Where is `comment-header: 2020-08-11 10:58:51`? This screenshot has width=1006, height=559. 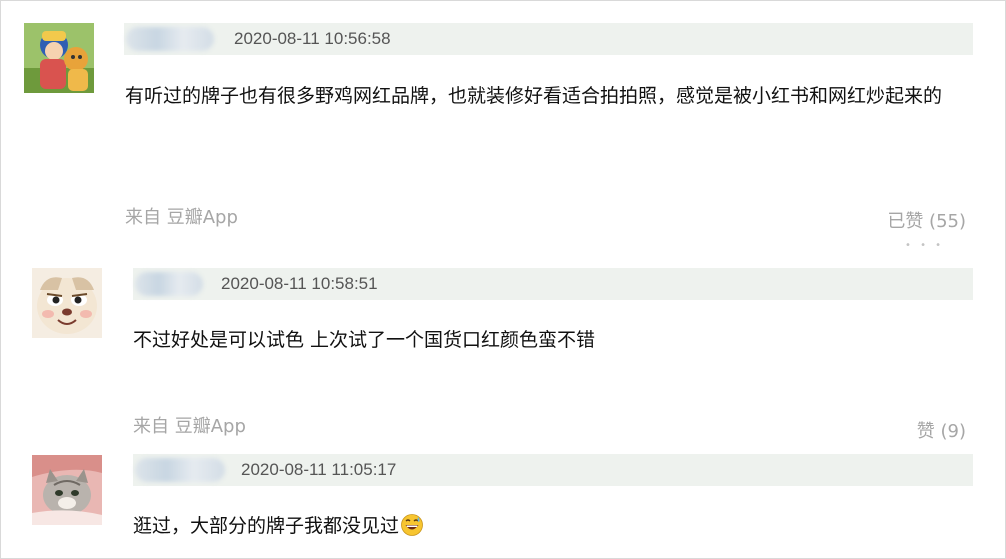 comment-header: 2020-08-11 10:58:51 is located at coordinates (553, 284).